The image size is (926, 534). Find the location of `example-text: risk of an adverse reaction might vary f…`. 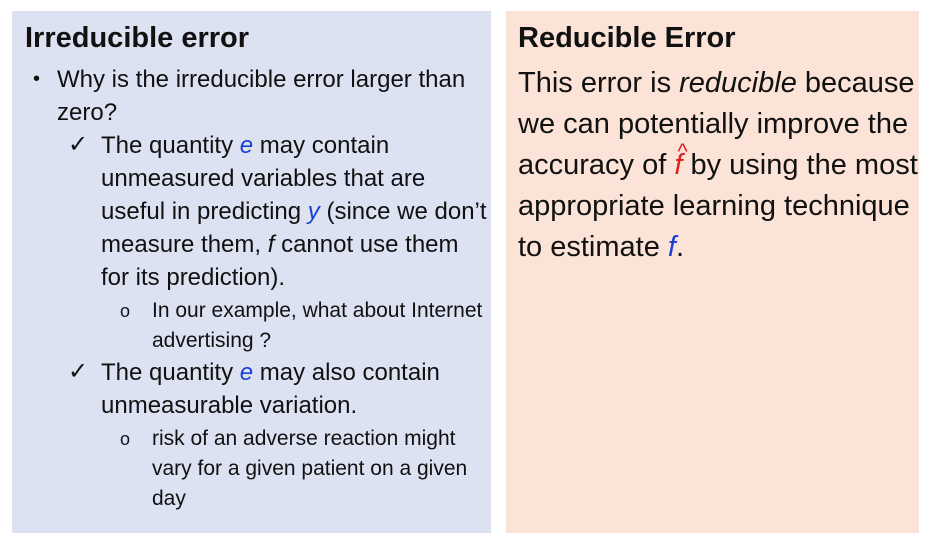

example-text: risk of an adverse reaction might vary f… is located at coordinates (310, 468).